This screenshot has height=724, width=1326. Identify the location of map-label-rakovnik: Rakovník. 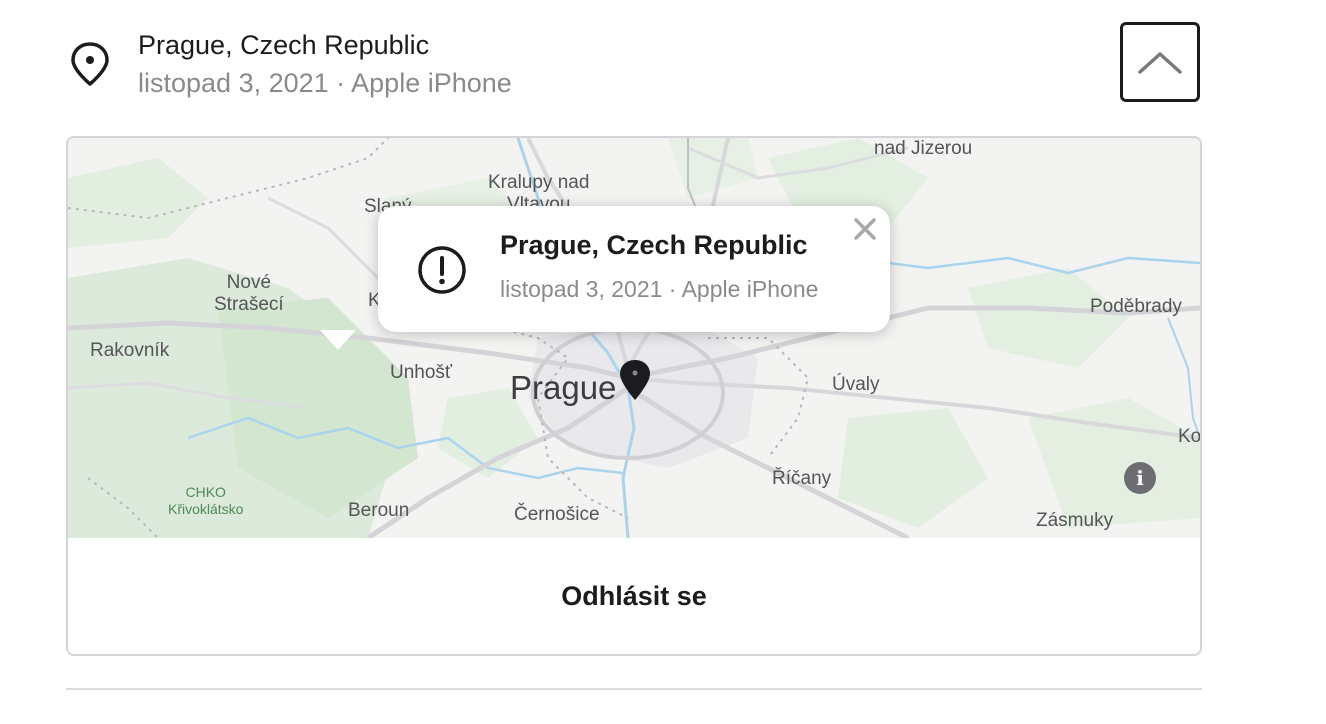
(130, 350).